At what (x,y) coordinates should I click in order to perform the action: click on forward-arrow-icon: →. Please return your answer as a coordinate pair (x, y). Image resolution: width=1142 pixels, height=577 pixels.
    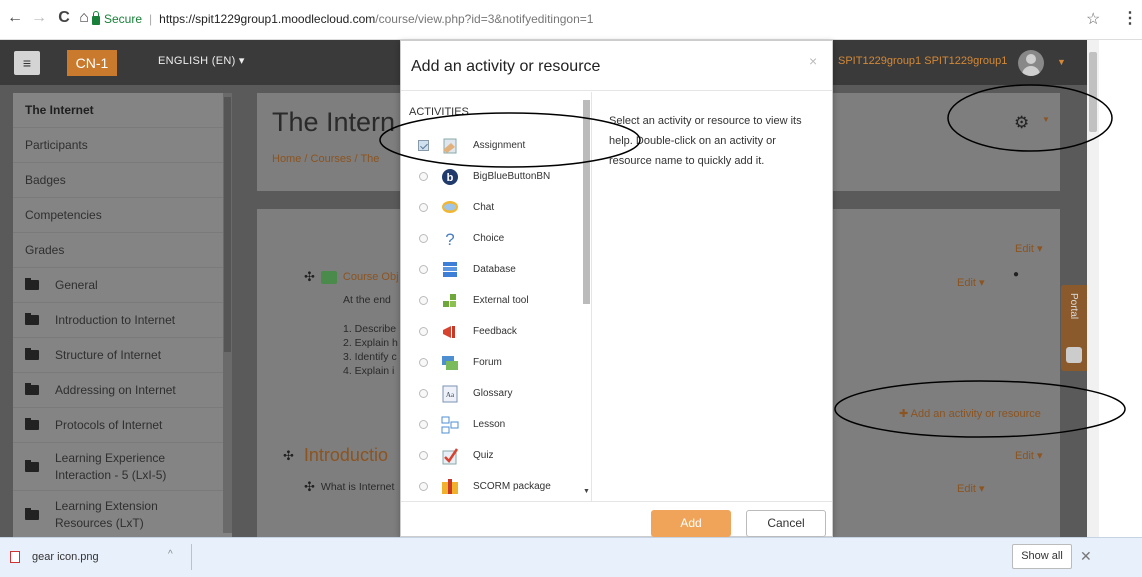
    Looking at the image, I should click on (39, 18).